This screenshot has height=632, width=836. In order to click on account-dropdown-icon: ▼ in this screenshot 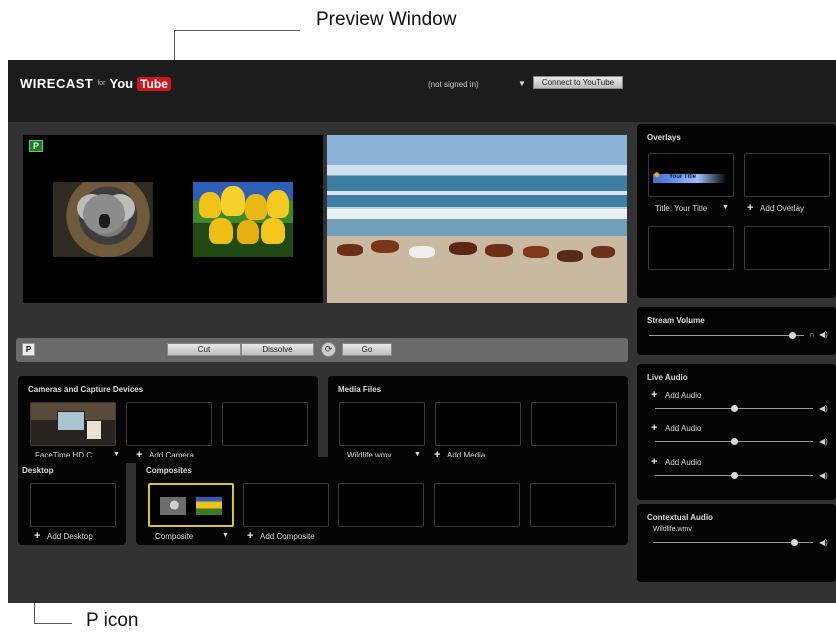, I will do `click(522, 83)`.